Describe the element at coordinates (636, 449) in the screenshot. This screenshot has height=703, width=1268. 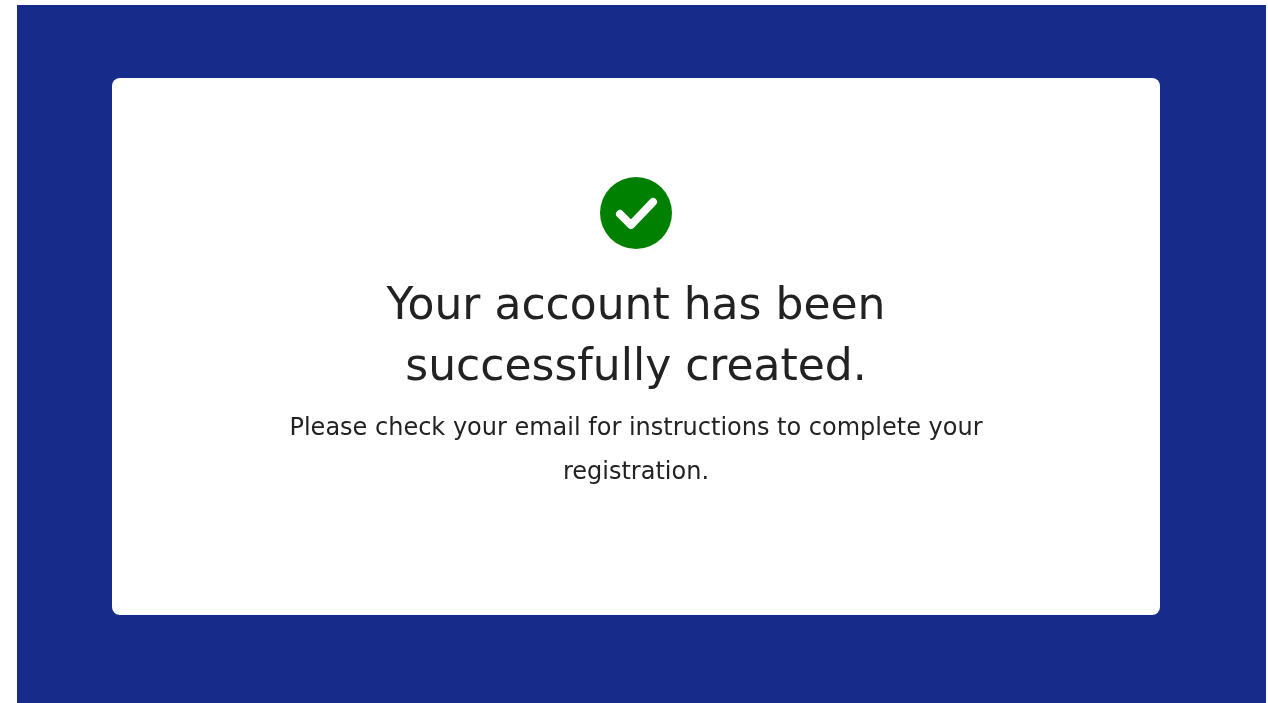
I see `message: Please check your email for instructions to complete your registration.` at that location.